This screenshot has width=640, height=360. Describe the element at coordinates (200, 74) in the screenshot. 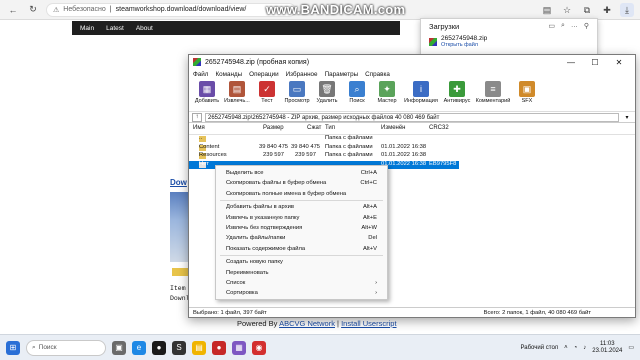

I see `menu-file: Файл` at that location.